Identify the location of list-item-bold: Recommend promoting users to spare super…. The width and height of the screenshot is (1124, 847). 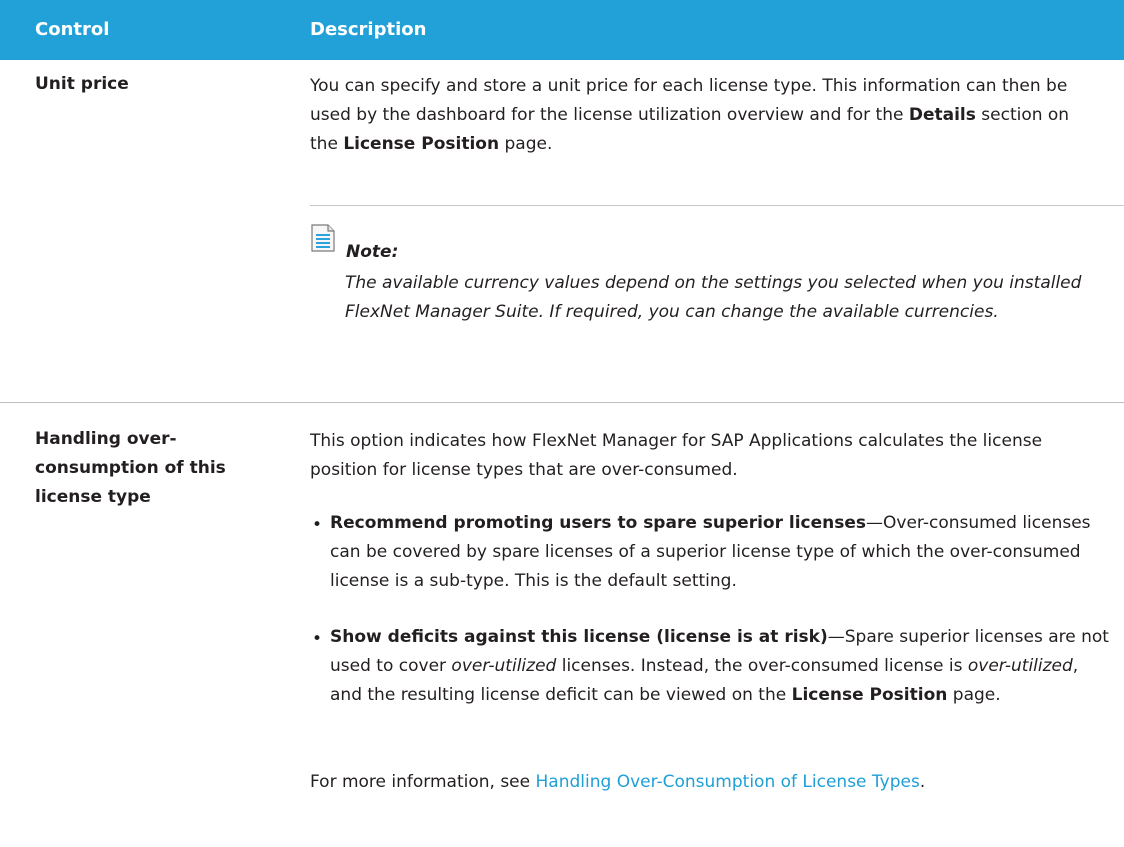
(598, 523).